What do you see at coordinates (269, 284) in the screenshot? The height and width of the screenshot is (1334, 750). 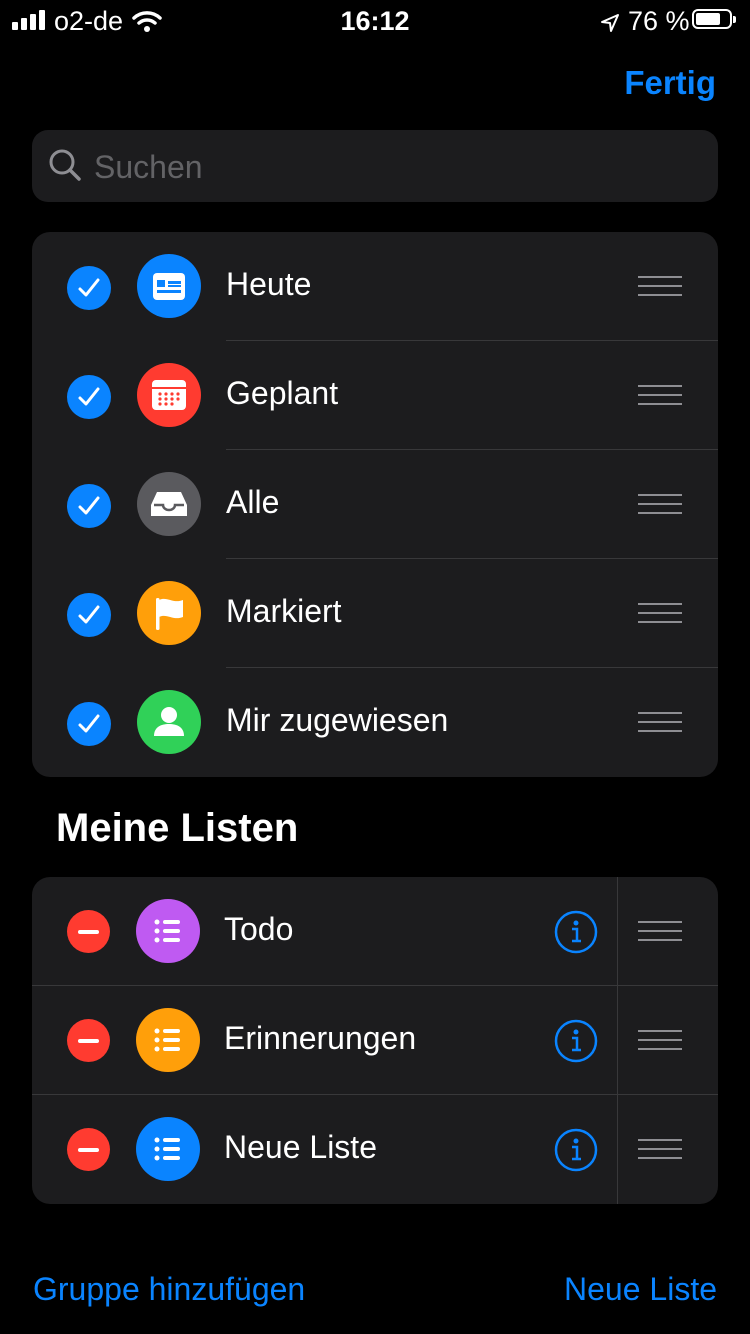 I see `smart-list-label: Heute` at bounding box center [269, 284].